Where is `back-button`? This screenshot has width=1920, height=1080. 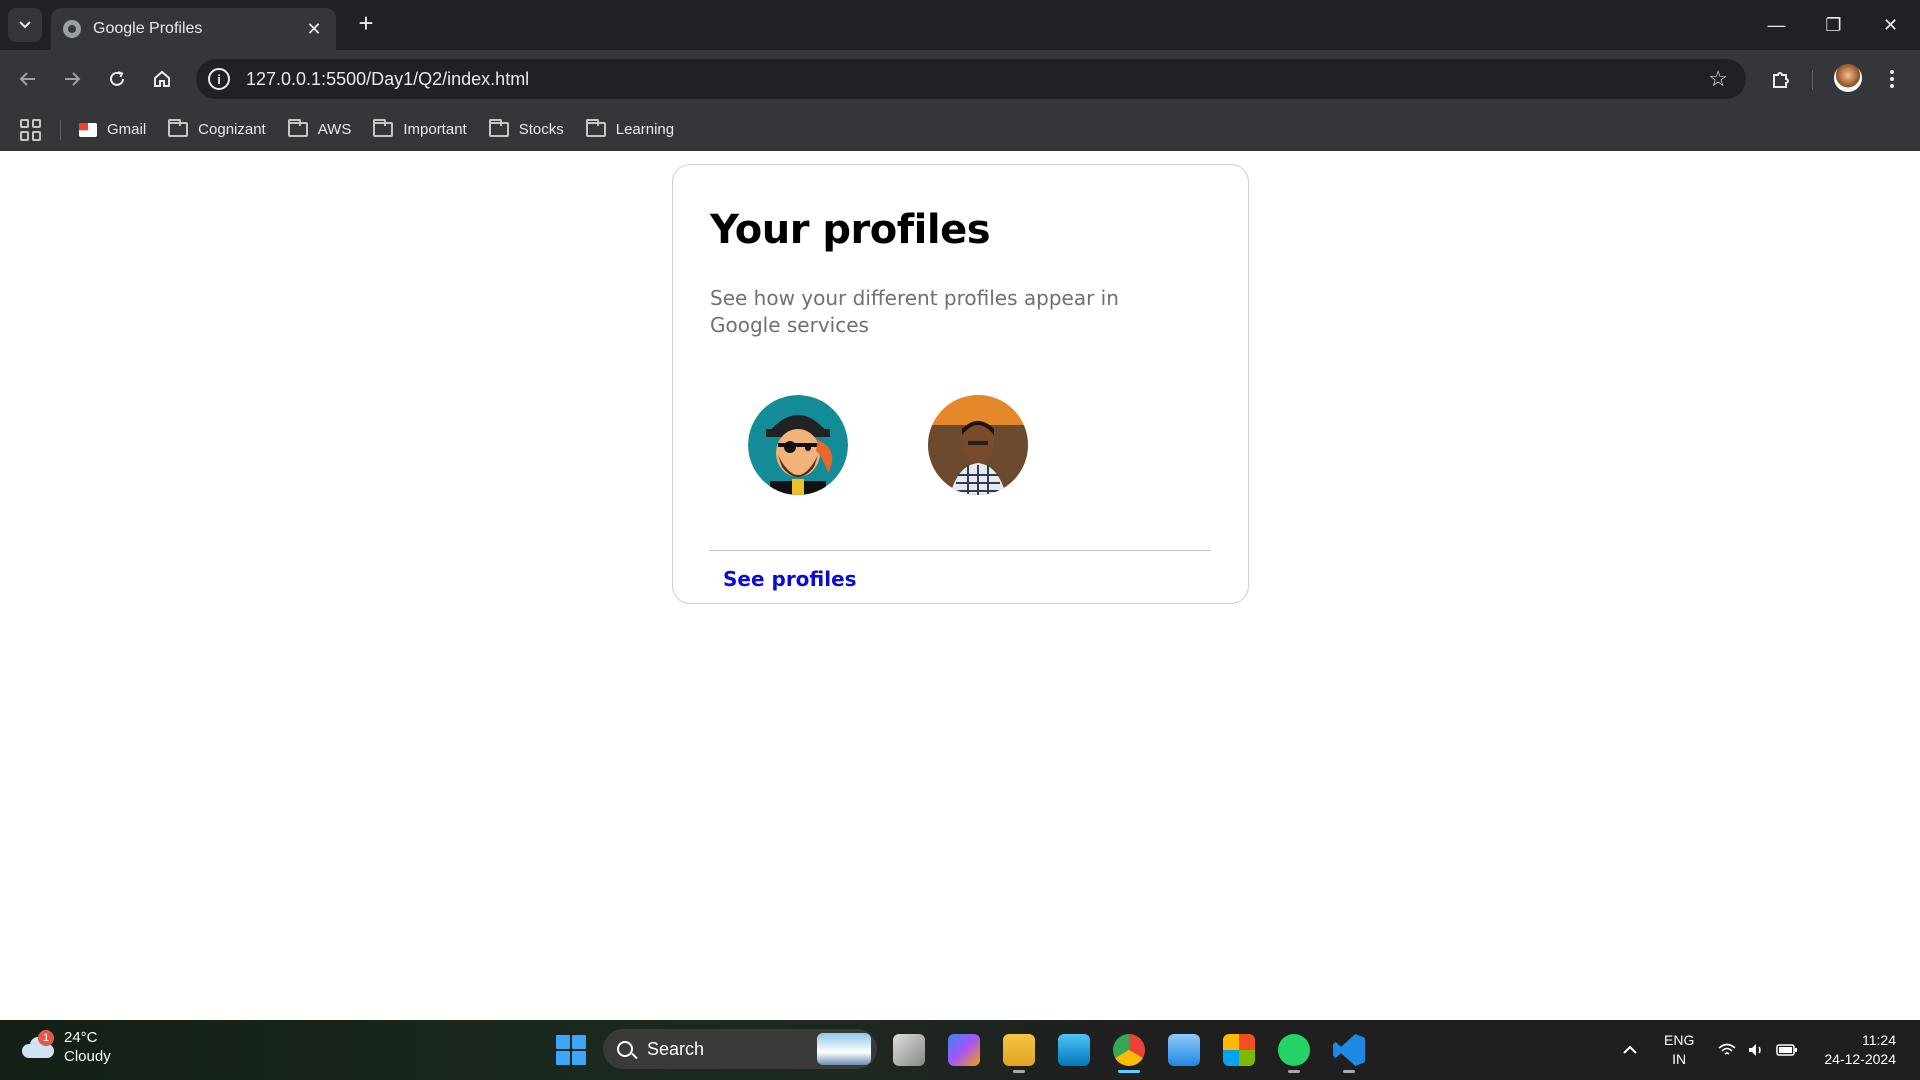
back-button is located at coordinates (28, 79).